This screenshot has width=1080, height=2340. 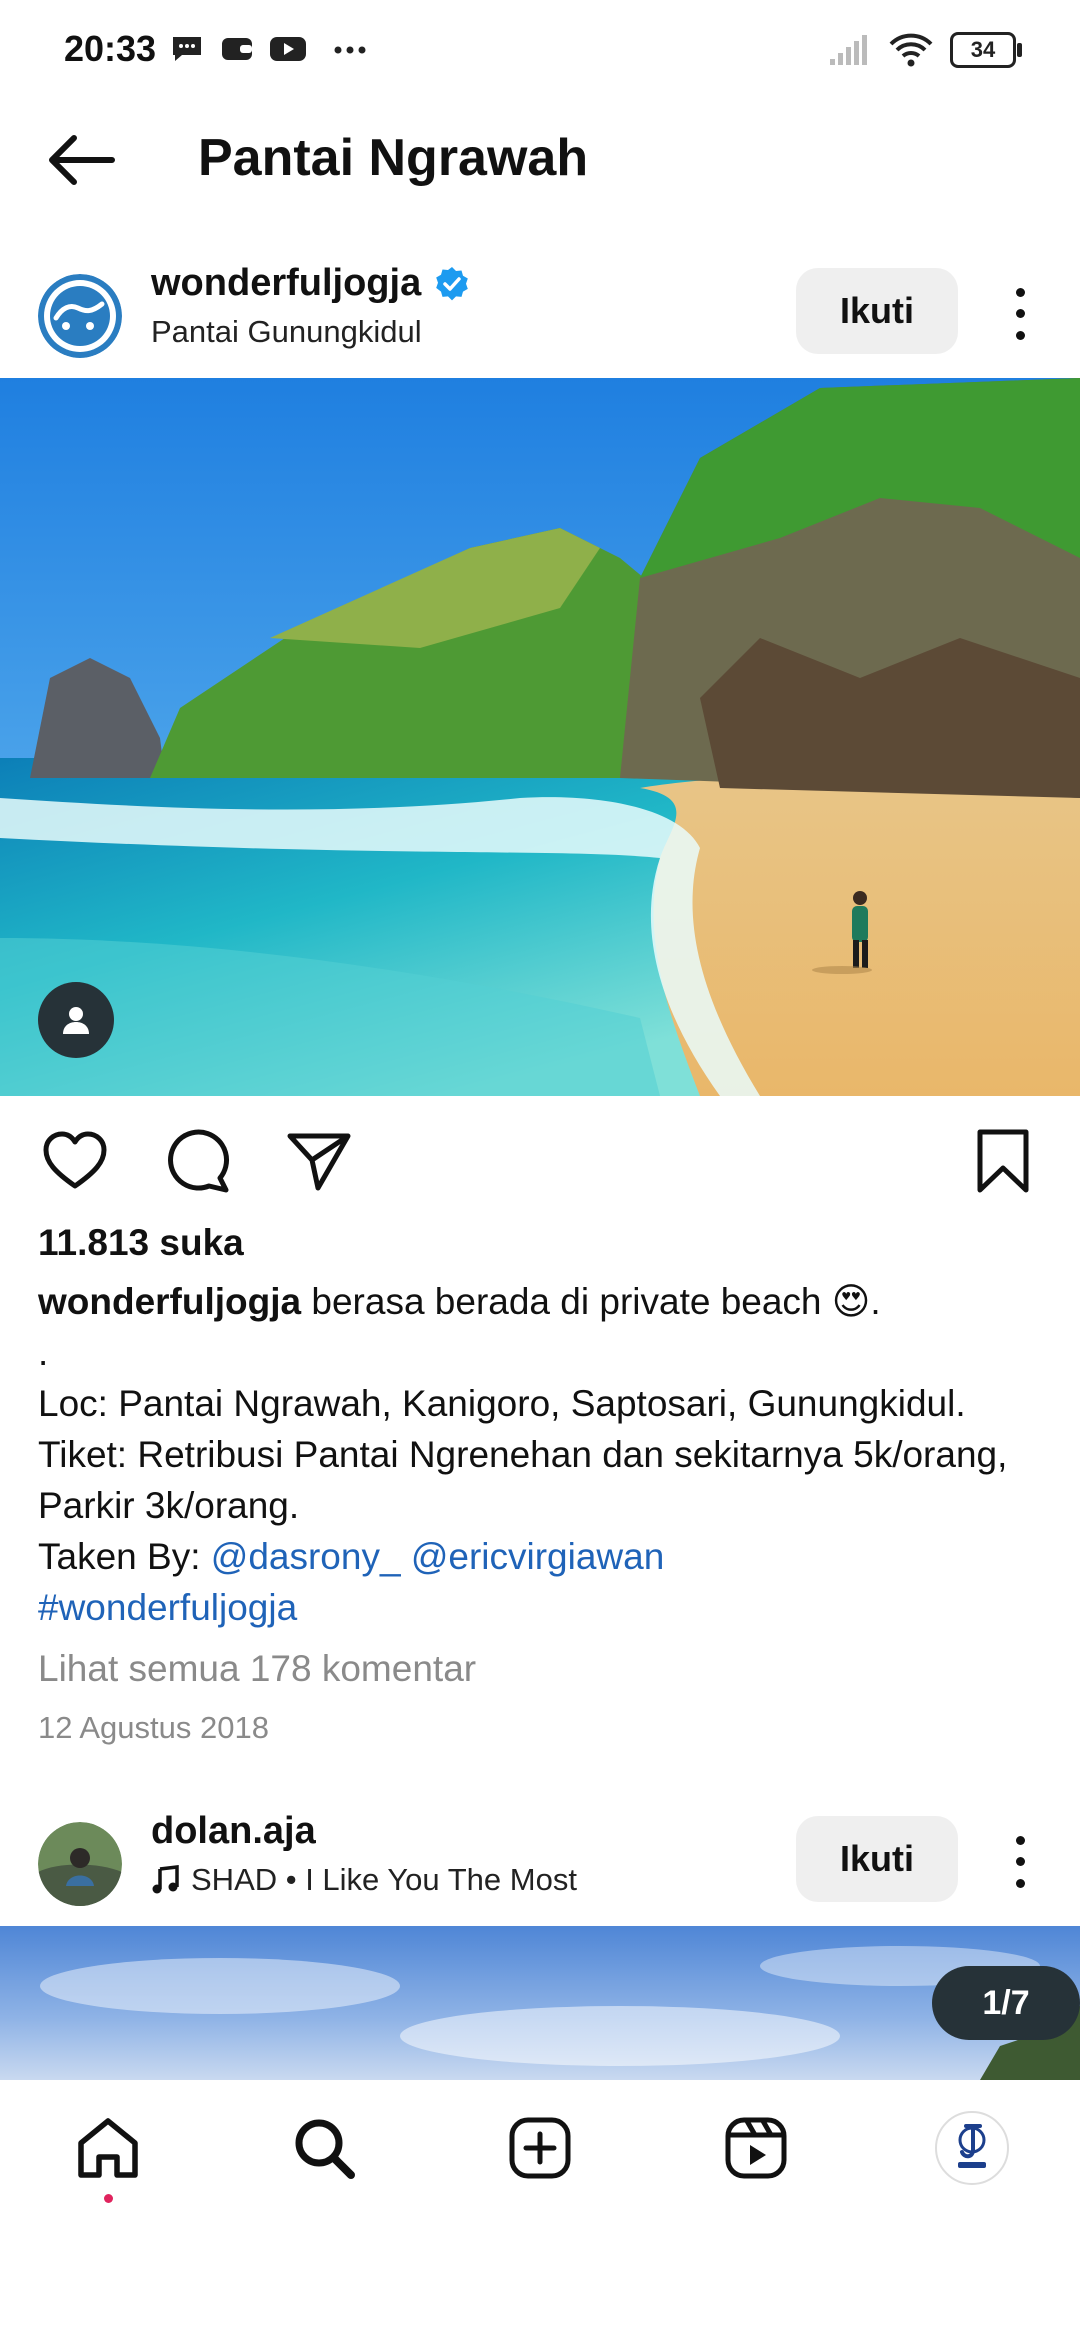 I want to click on post-date: 12 Agustus 2018, so click(x=153, y=1727).